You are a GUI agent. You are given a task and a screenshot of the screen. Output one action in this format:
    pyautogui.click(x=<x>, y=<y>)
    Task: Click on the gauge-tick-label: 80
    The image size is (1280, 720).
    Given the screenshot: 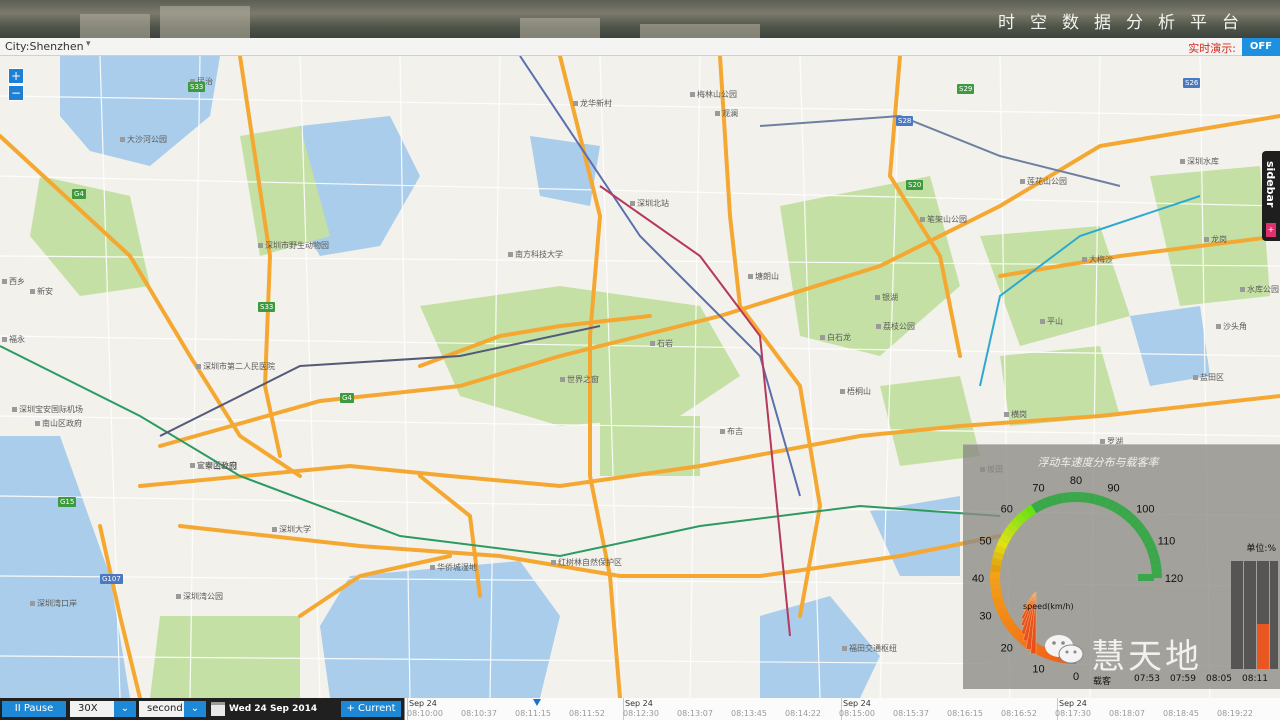 What is the action you would take?
    pyautogui.click(x=1076, y=481)
    